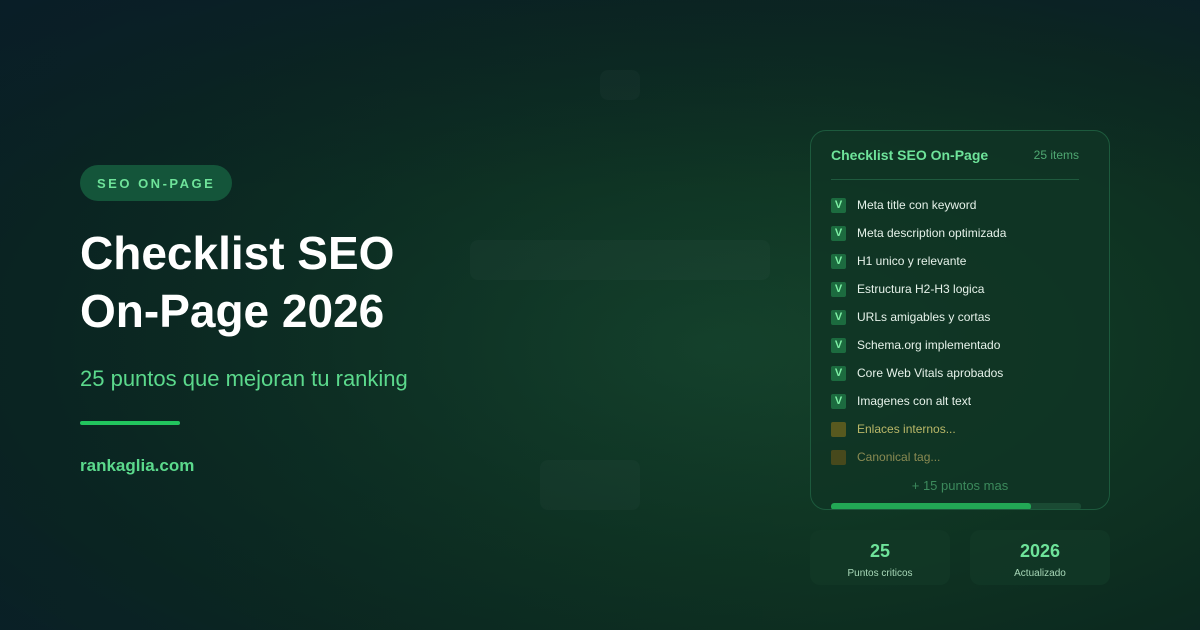  Describe the element at coordinates (1040, 551) in the screenshot. I see `stat-value: 2026` at that location.